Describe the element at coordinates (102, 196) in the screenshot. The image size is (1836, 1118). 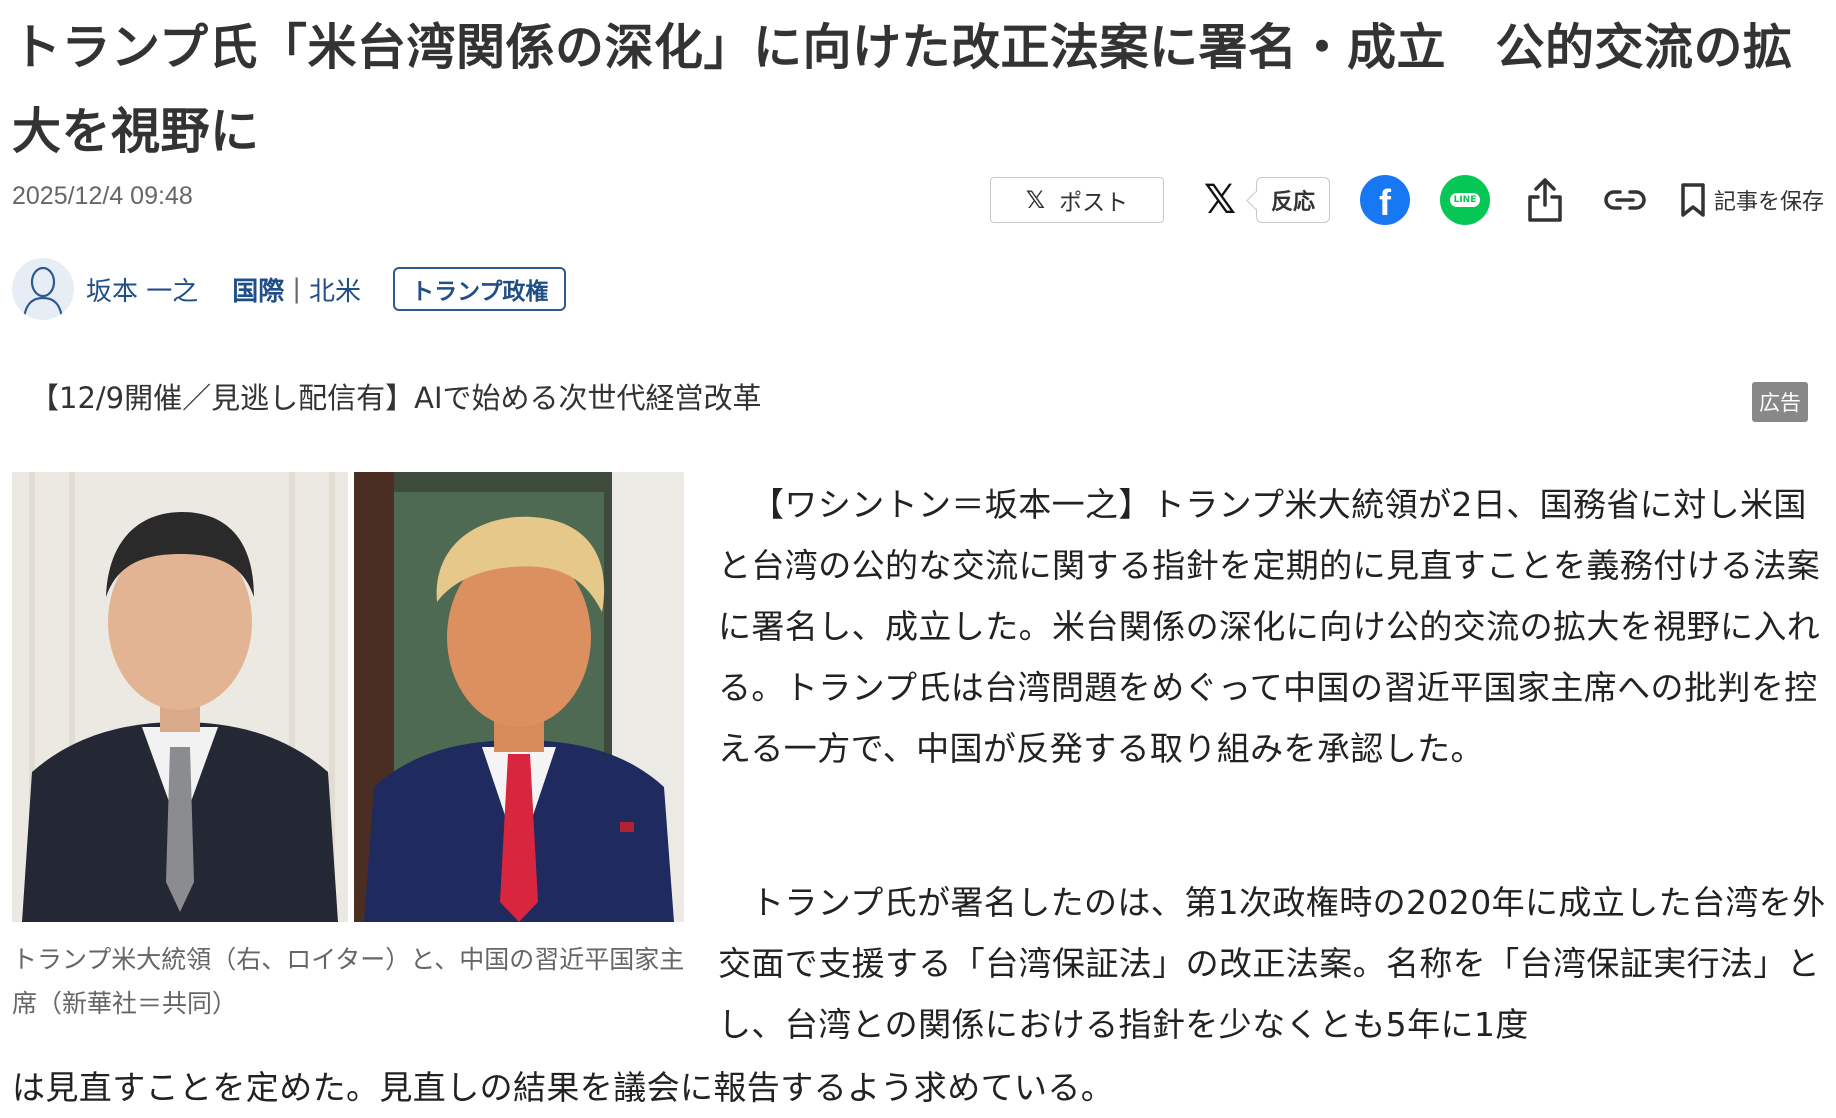
I see `publish-date: 2025/12/4 09:48` at that location.